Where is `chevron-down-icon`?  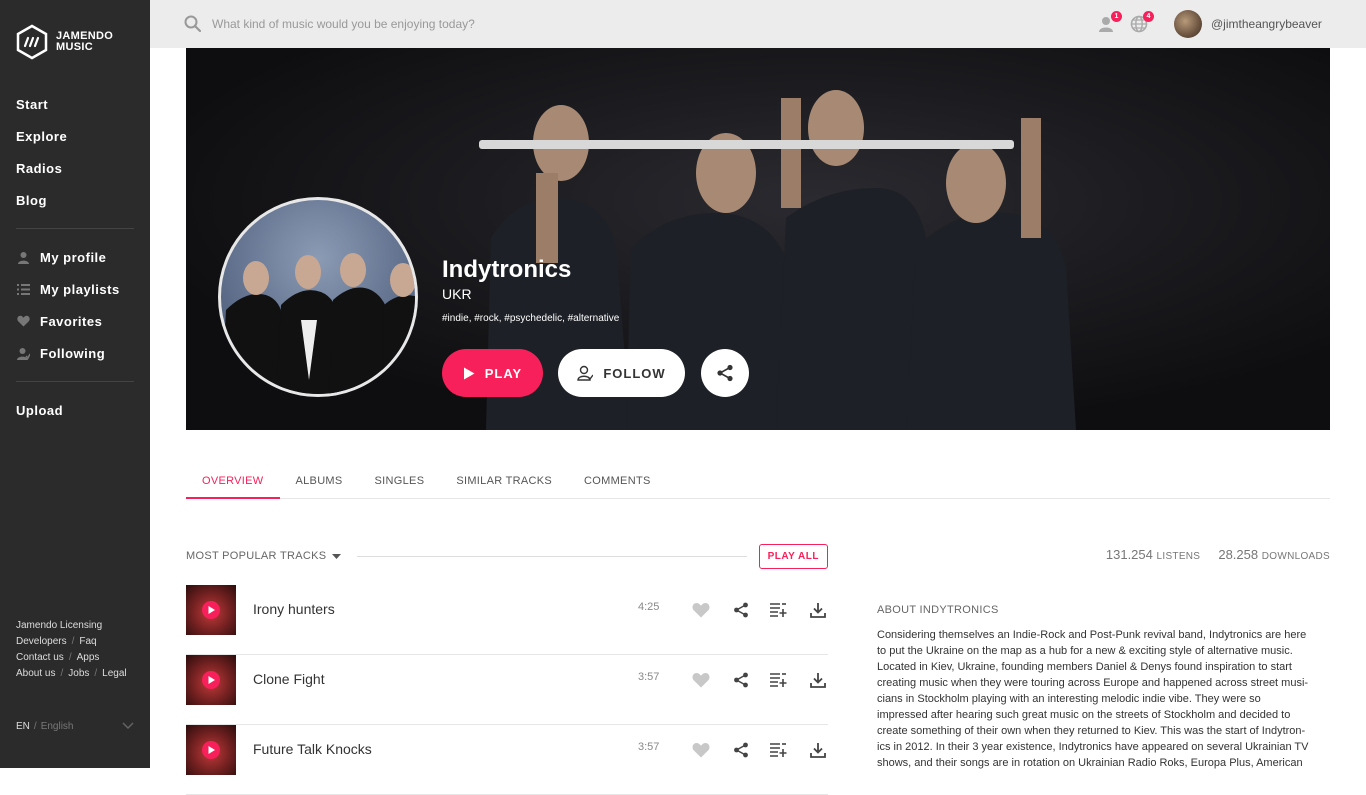 chevron-down-icon is located at coordinates (128, 726).